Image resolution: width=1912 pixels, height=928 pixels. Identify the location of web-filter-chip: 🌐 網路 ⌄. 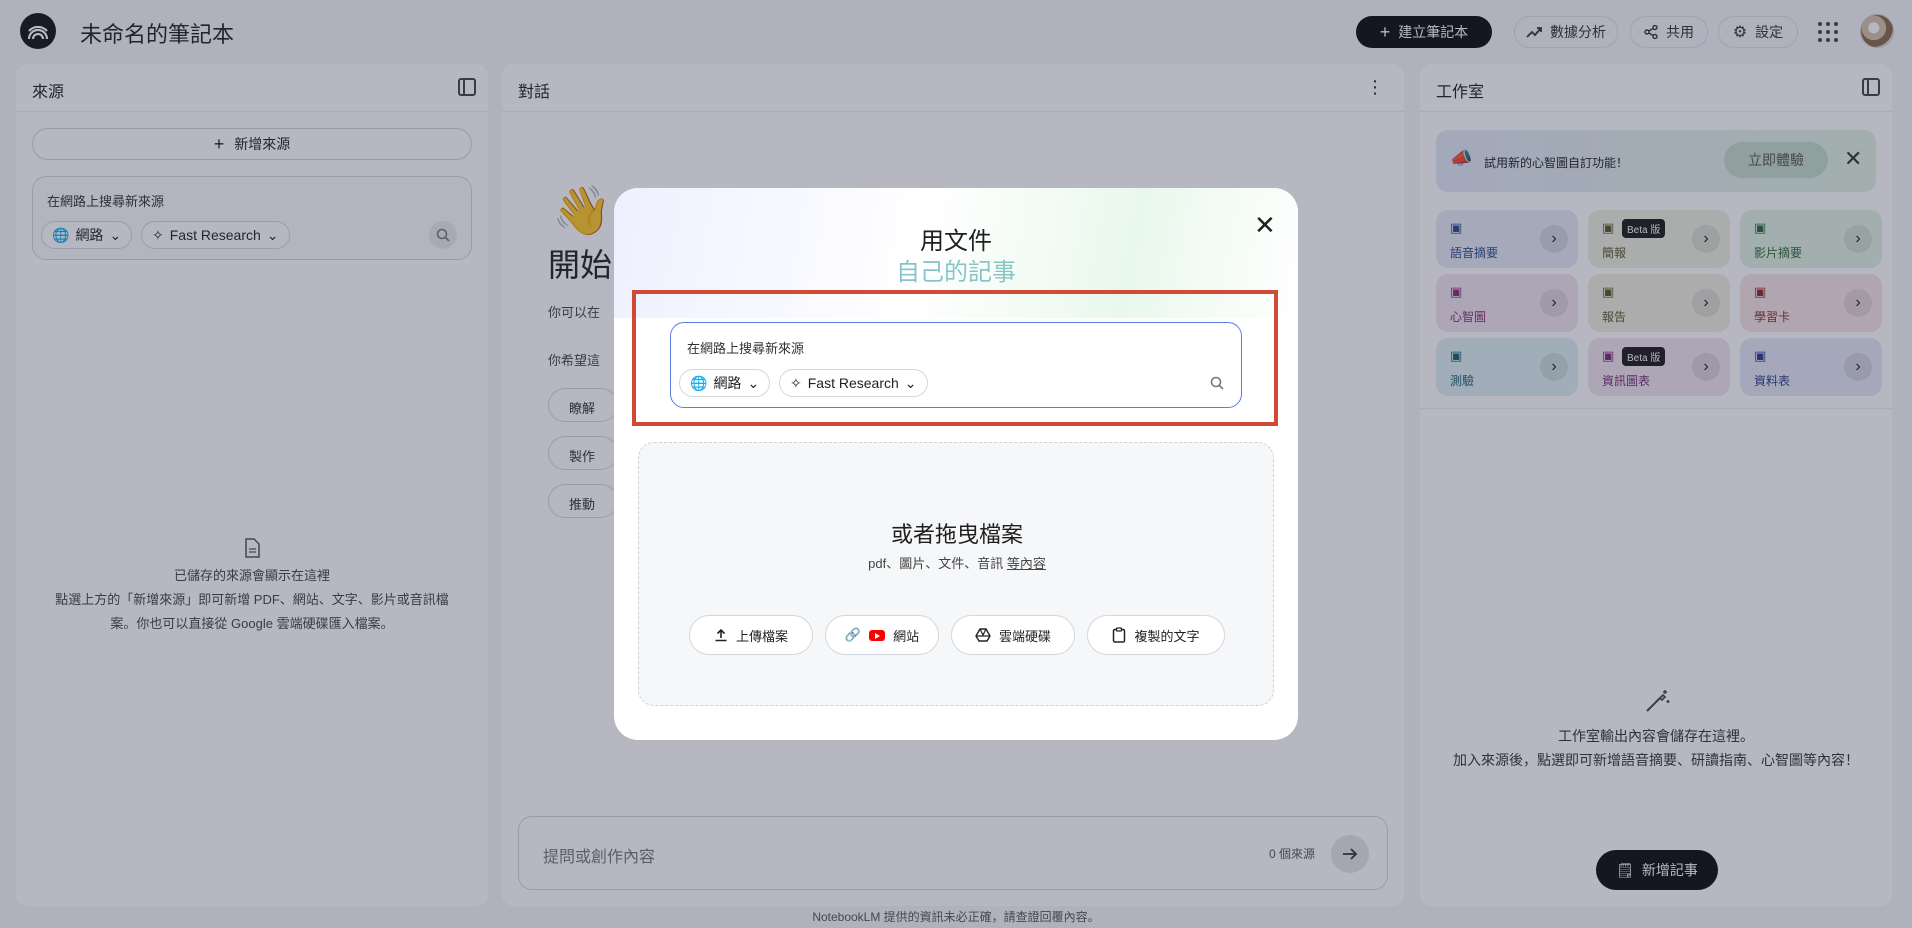
(725, 383).